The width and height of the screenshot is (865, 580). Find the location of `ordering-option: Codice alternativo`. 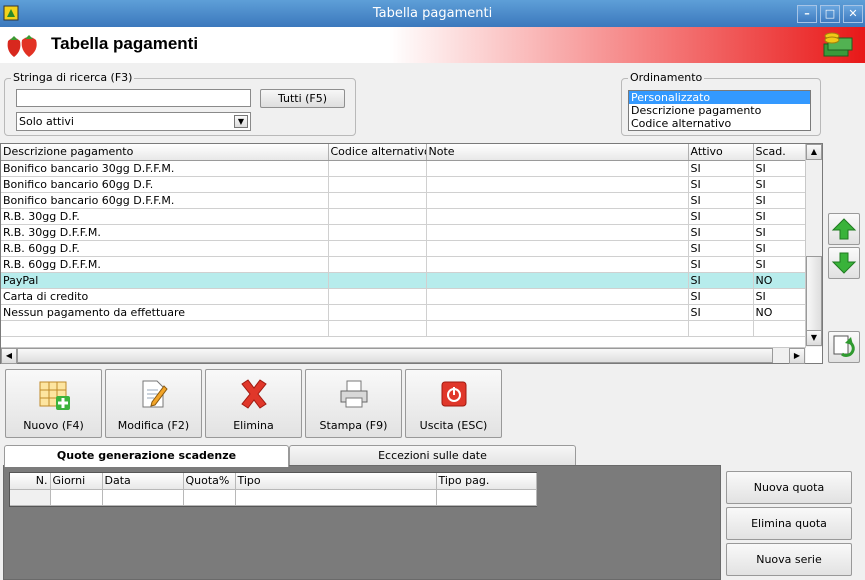

ordering-option: Codice alternativo is located at coordinates (719, 123).